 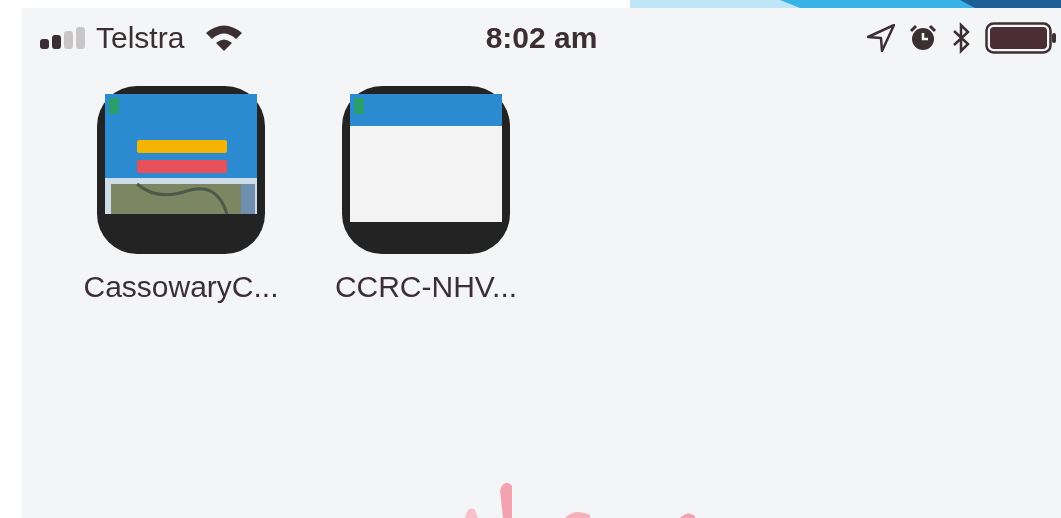 What do you see at coordinates (541, 38) in the screenshot?
I see `clock-time: 8:02 am` at bounding box center [541, 38].